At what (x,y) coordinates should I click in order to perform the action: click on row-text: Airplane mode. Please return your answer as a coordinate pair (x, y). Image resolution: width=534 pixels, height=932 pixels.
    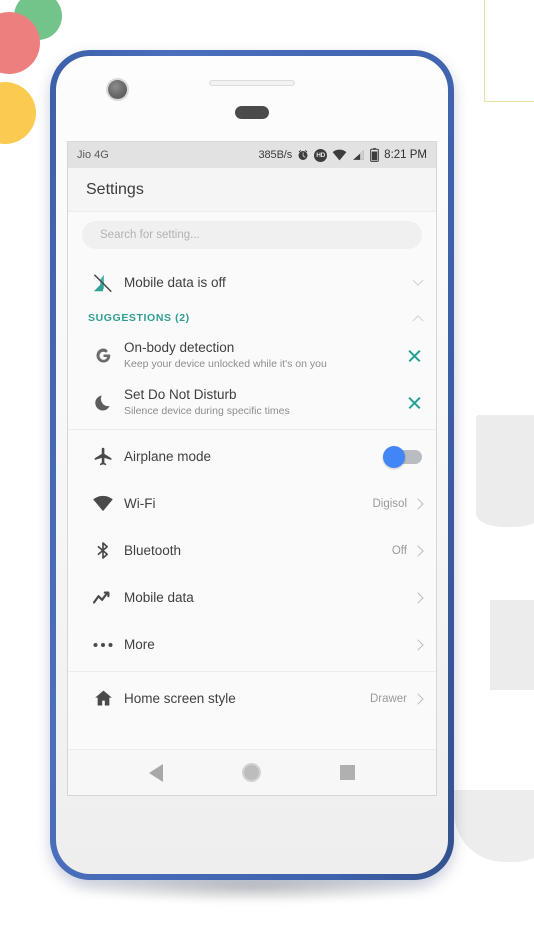
    Looking at the image, I should click on (255, 456).